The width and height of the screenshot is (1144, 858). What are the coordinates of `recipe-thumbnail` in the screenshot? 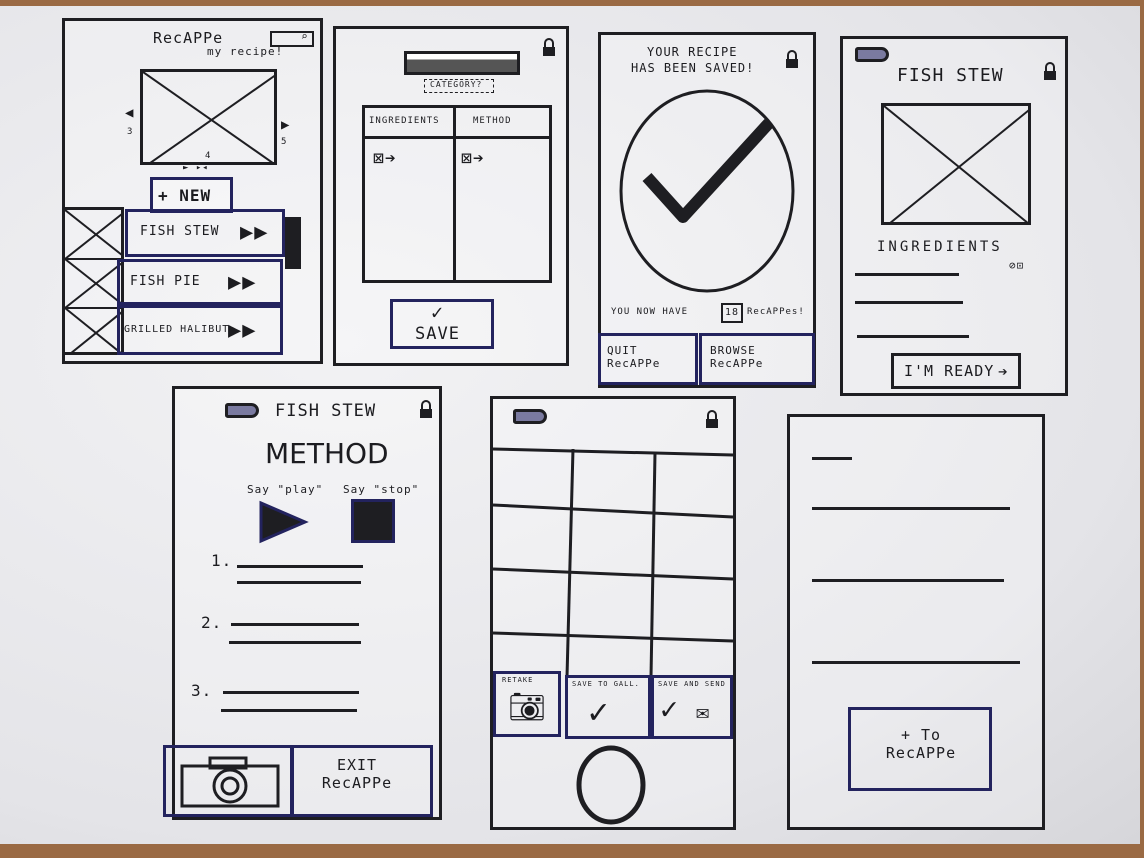 It's located at (93, 281).